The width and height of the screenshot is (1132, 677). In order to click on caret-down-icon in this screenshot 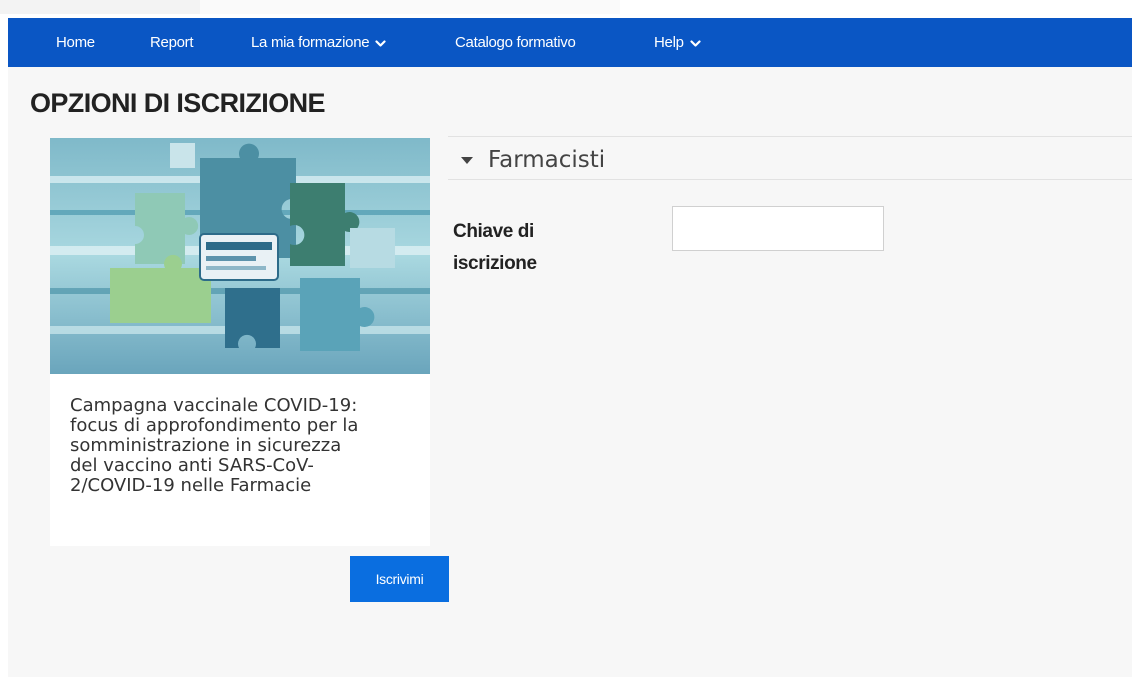, I will do `click(467, 160)`.